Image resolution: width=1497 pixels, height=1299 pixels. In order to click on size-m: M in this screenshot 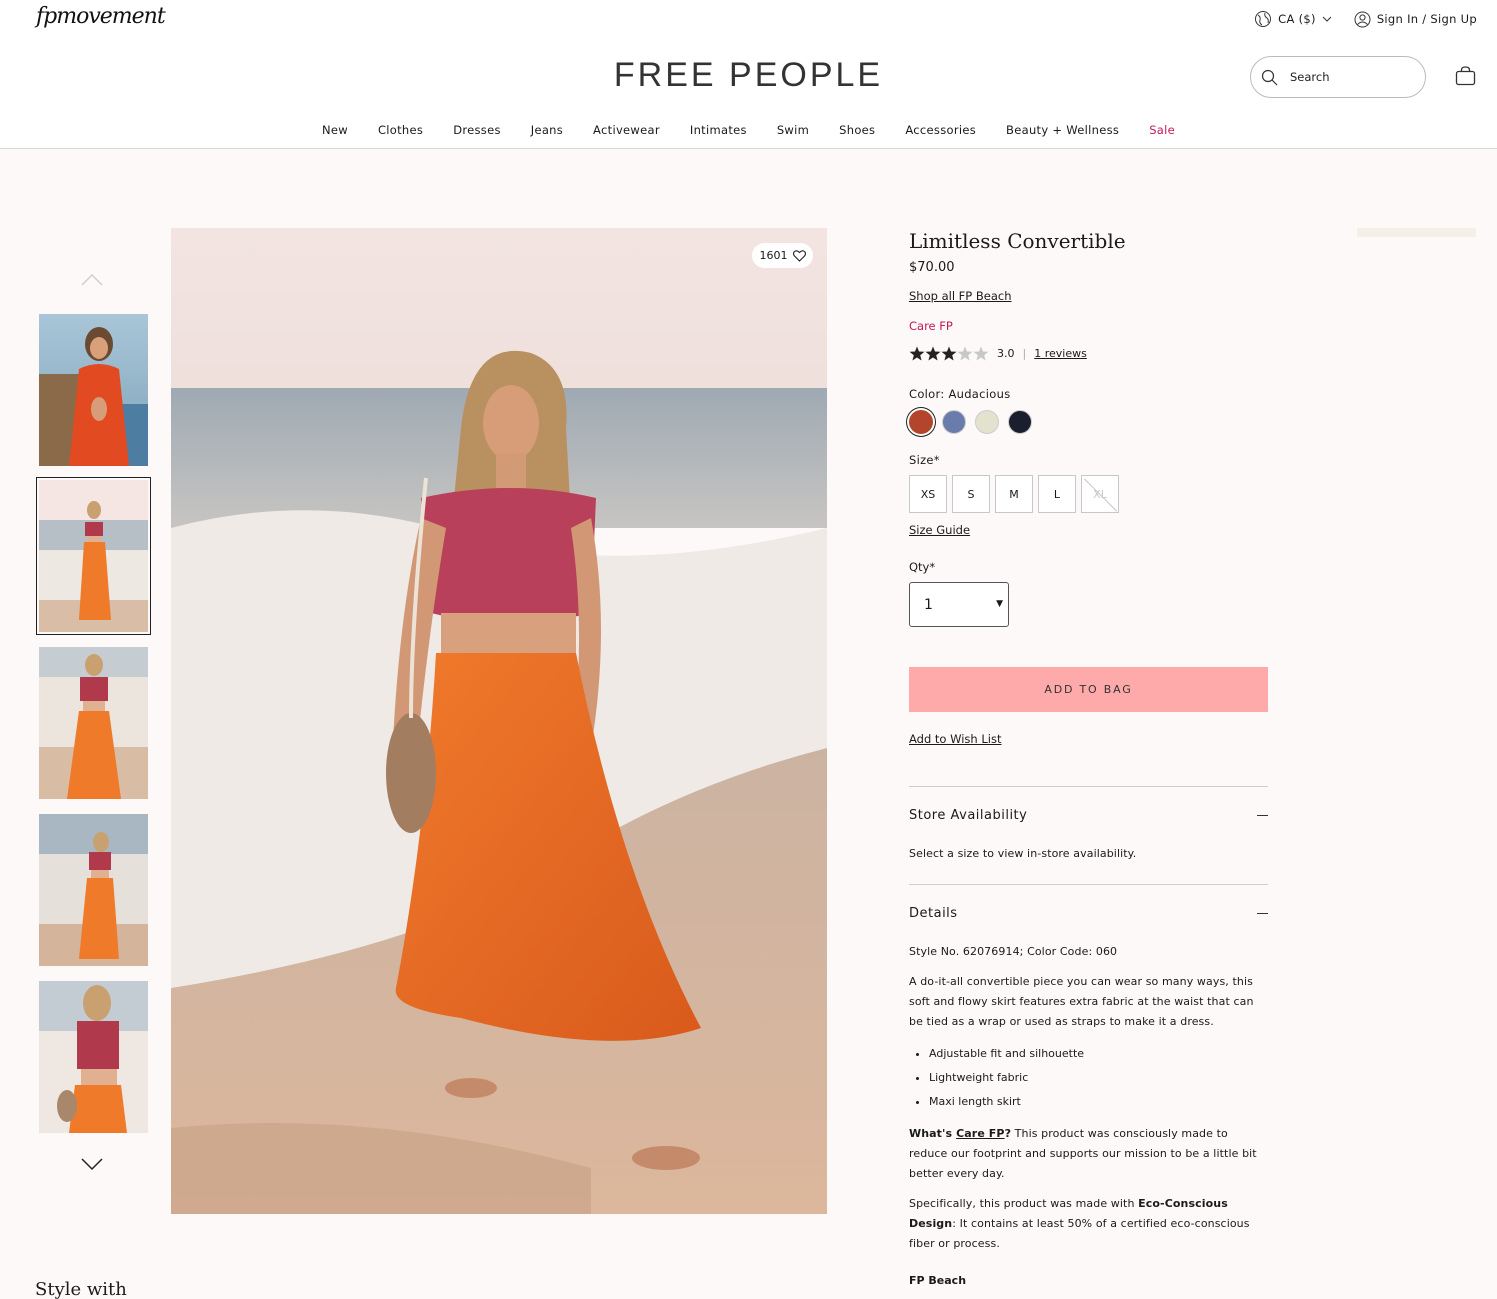, I will do `click(1014, 494)`.